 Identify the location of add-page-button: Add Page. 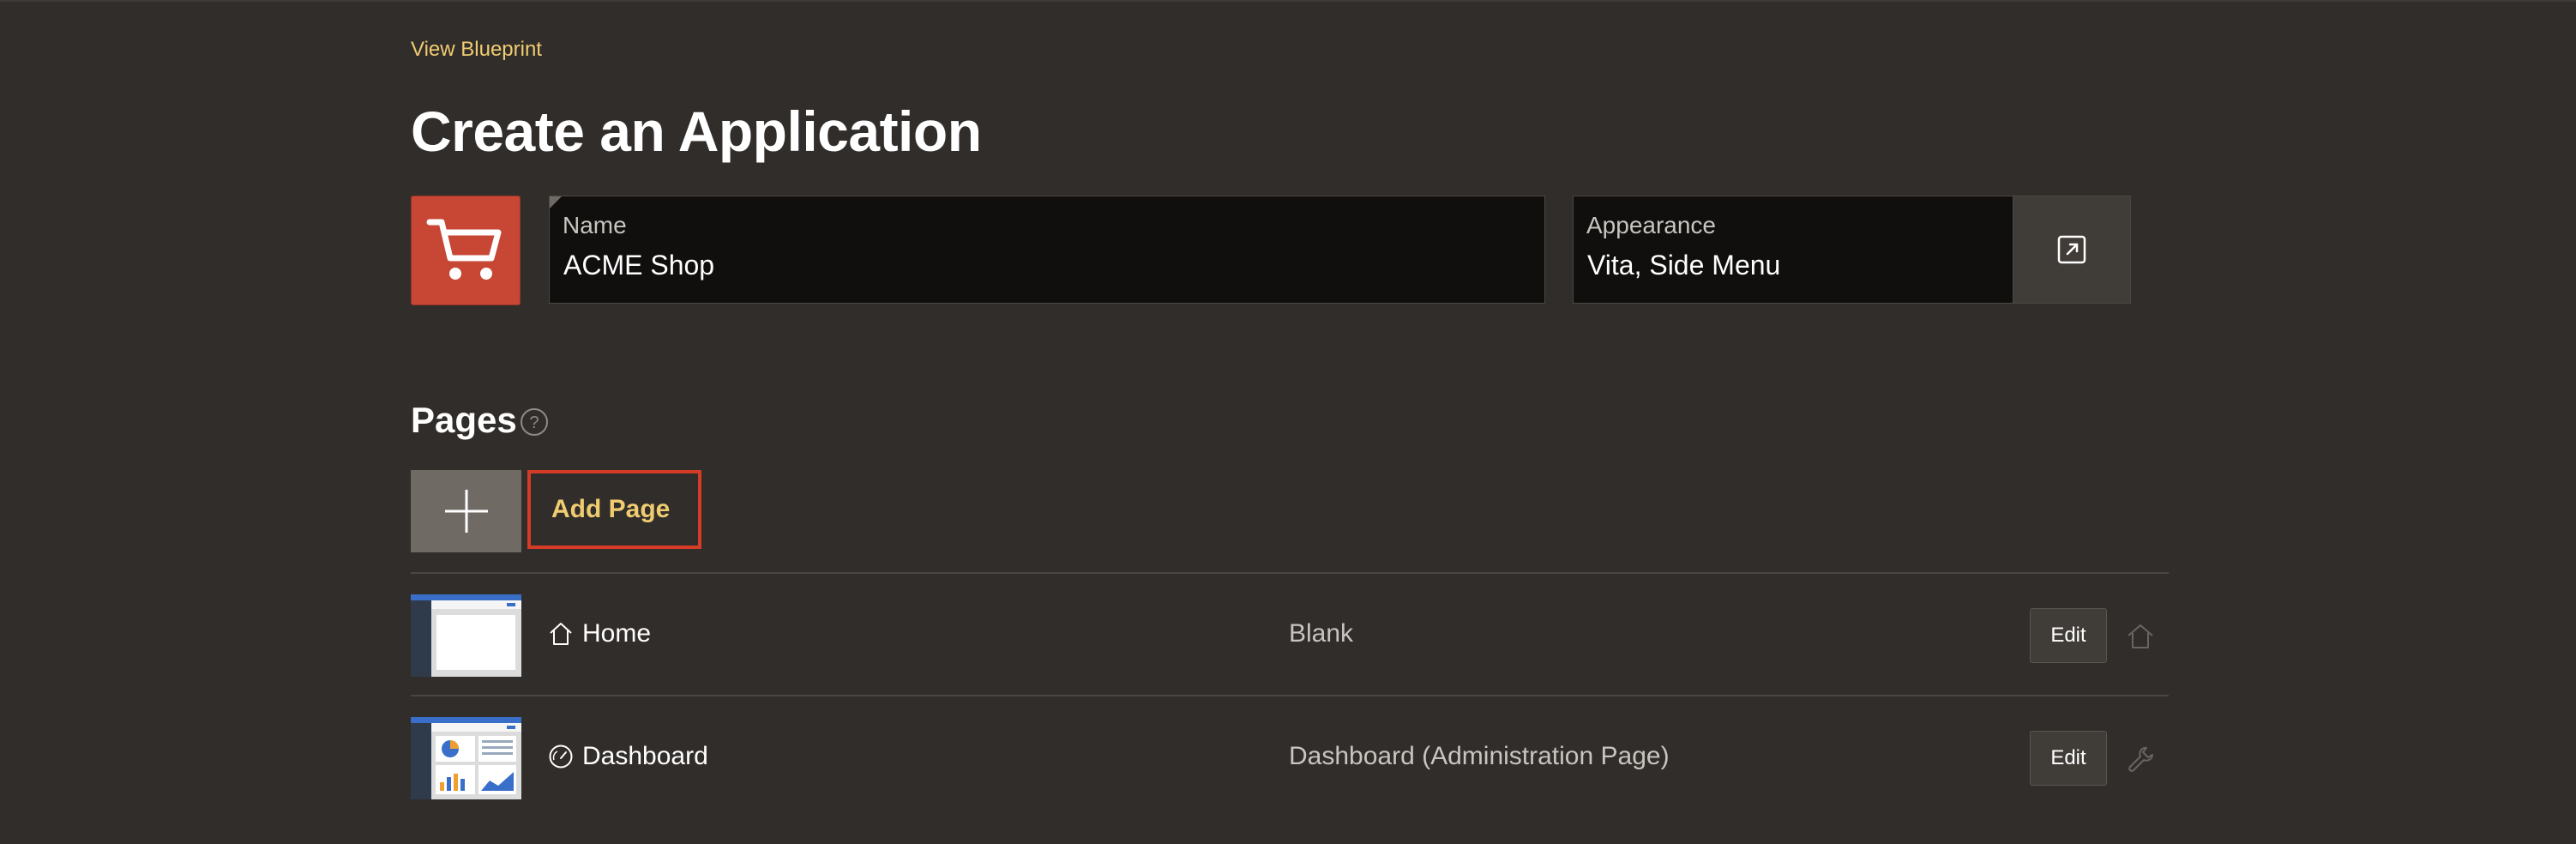
(614, 509).